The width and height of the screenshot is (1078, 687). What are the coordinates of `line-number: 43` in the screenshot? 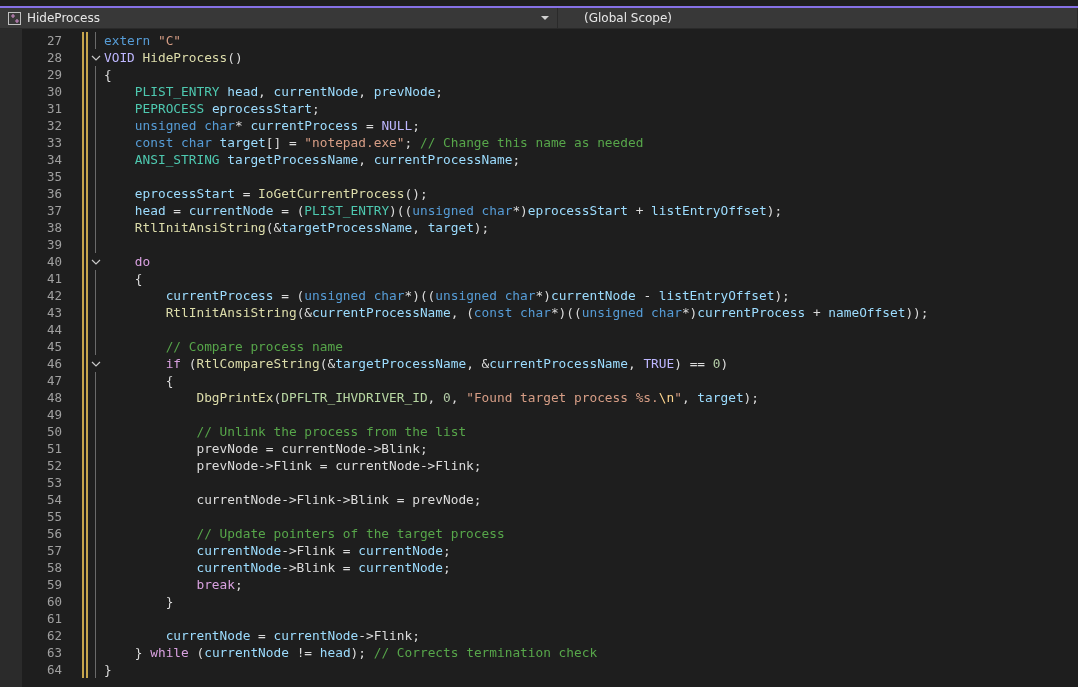 It's located at (53, 312).